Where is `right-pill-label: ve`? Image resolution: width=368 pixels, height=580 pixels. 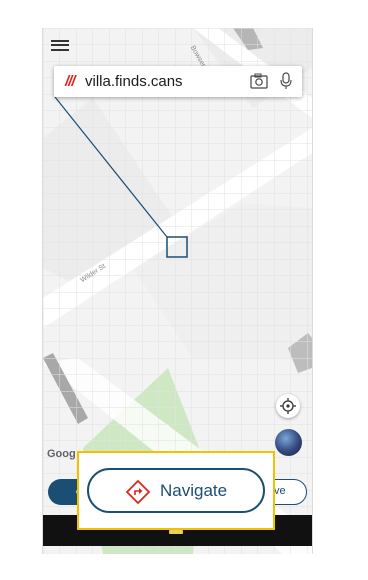 right-pill-label: ve is located at coordinates (280, 491).